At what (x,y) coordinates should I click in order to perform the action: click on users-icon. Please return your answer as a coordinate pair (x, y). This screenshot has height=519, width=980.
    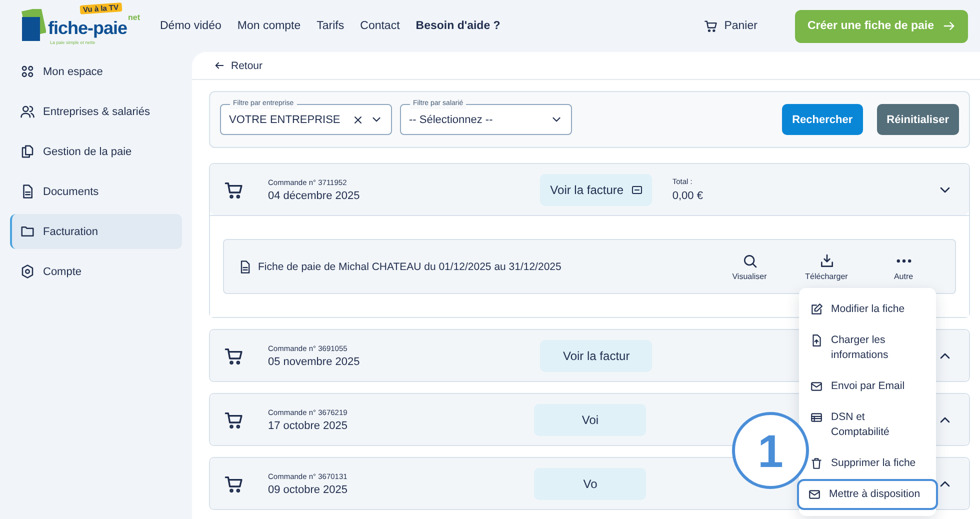
    Looking at the image, I should click on (27, 111).